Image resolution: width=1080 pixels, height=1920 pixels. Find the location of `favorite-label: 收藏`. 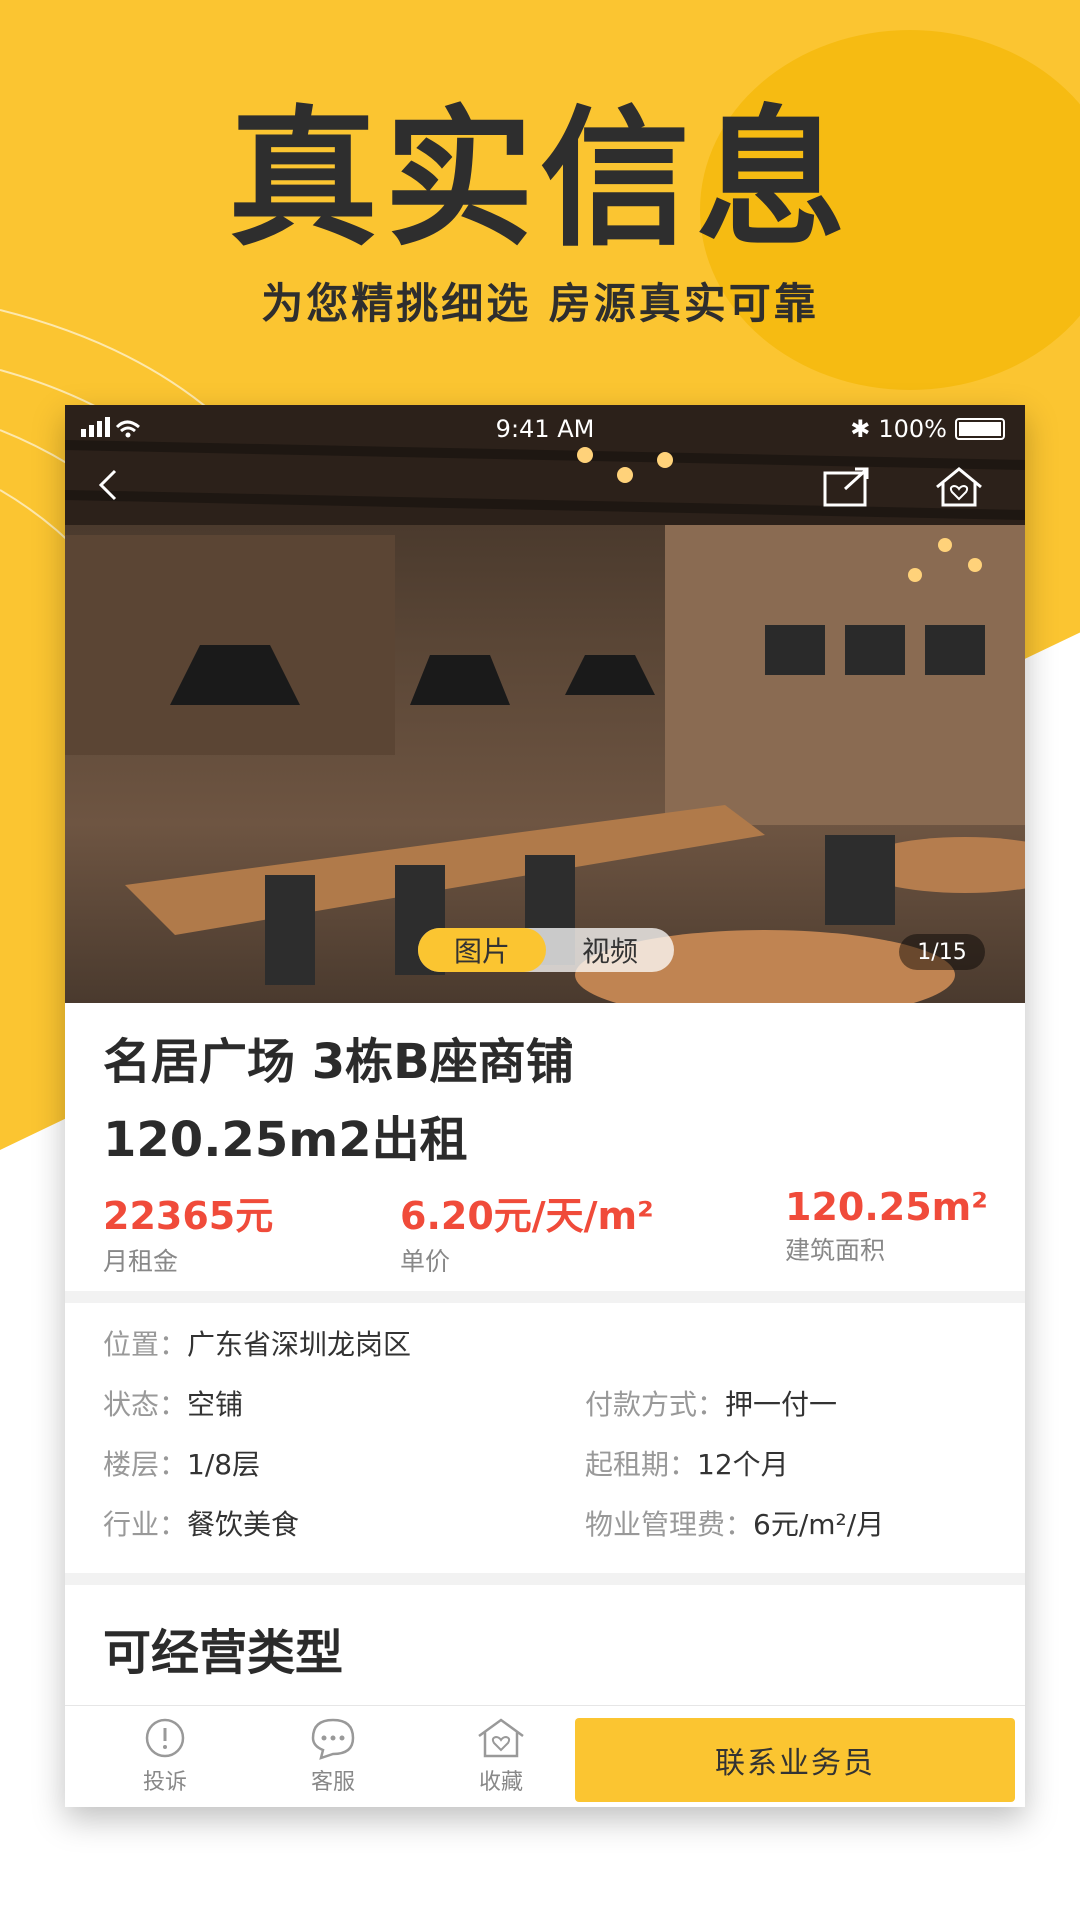

favorite-label: 收藏 is located at coordinates (500, 1782).